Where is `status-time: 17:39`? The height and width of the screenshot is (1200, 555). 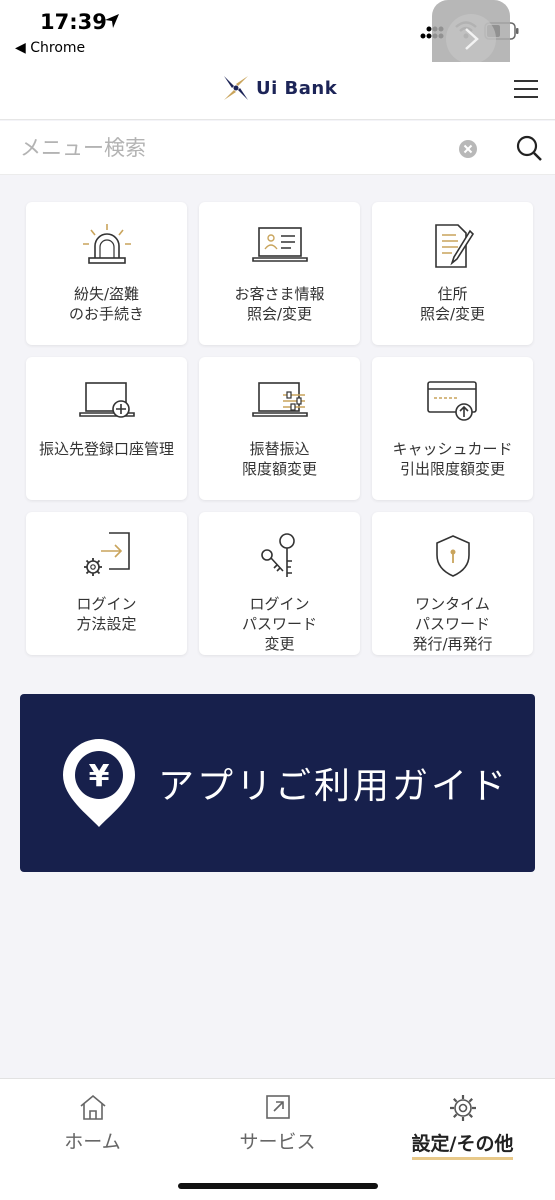 status-time: 17:39 is located at coordinates (73, 22).